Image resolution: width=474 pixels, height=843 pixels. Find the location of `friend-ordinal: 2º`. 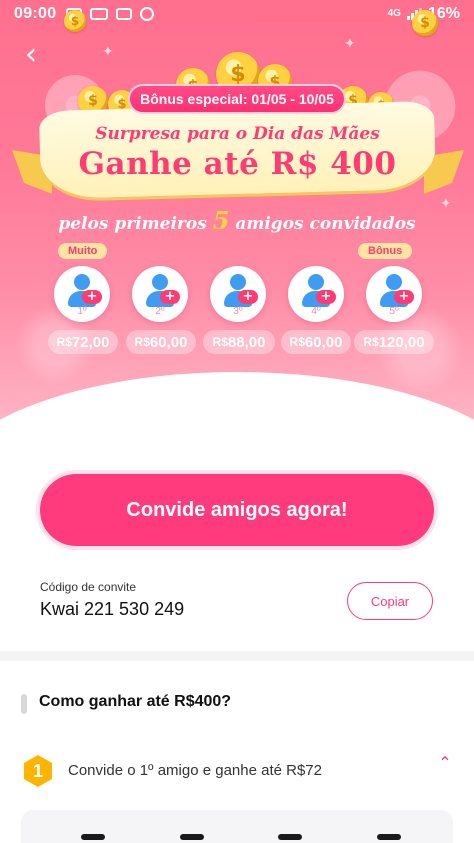

friend-ordinal: 2º is located at coordinates (160, 311).